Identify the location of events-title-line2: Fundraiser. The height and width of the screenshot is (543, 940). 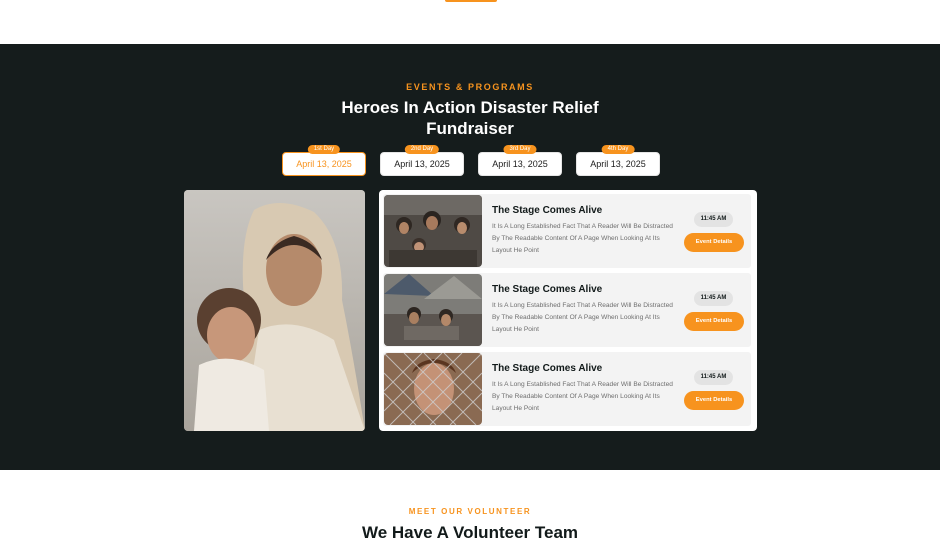
(470, 128).